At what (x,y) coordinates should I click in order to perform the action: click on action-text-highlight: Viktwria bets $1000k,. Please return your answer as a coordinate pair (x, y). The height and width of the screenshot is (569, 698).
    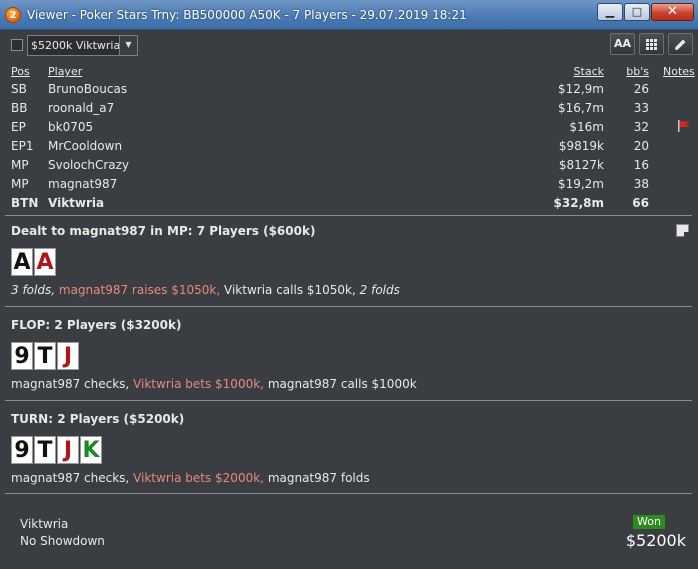
    Looking at the image, I should click on (198, 384).